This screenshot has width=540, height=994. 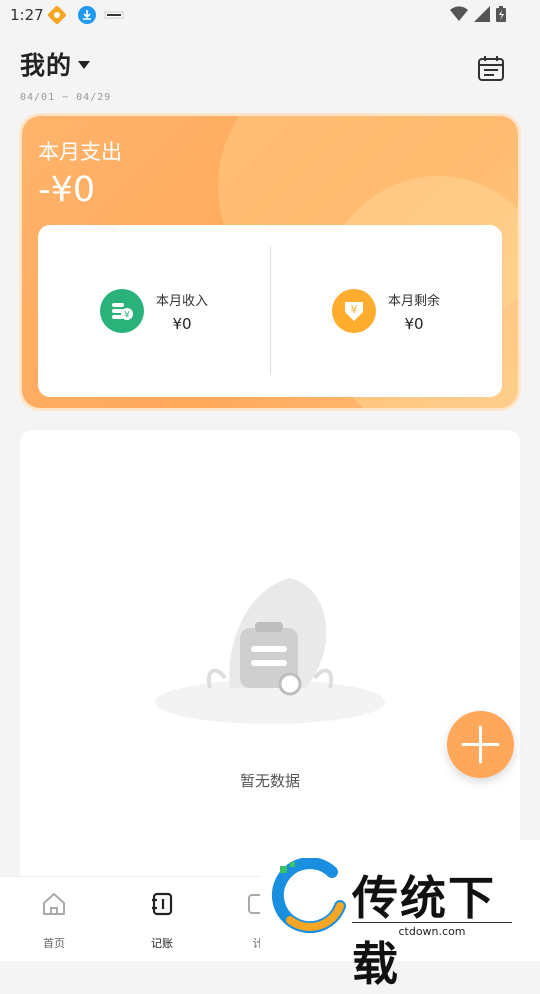 I want to click on expense-label: 本月支出, so click(x=80, y=152).